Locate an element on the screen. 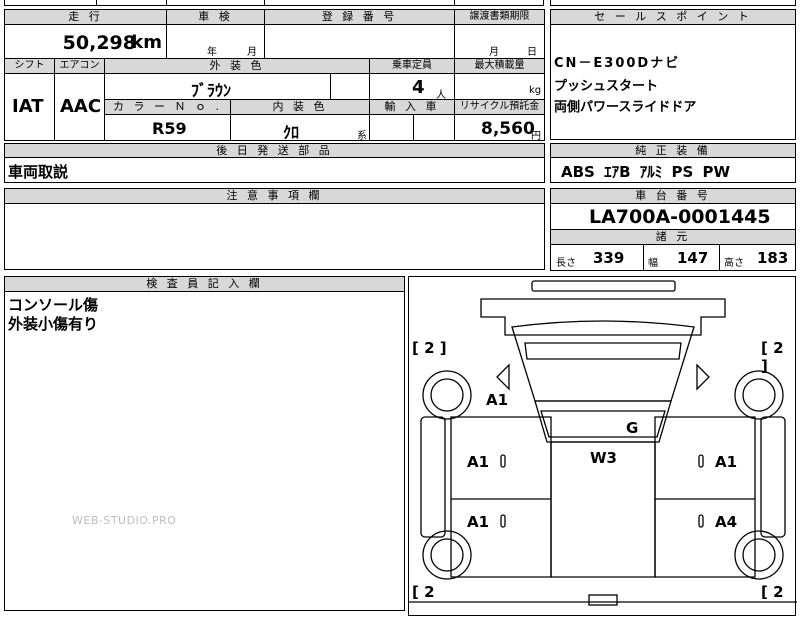 Image resolution: width=800 pixels, height=617 pixels. notes-cell is located at coordinates (274, 236).